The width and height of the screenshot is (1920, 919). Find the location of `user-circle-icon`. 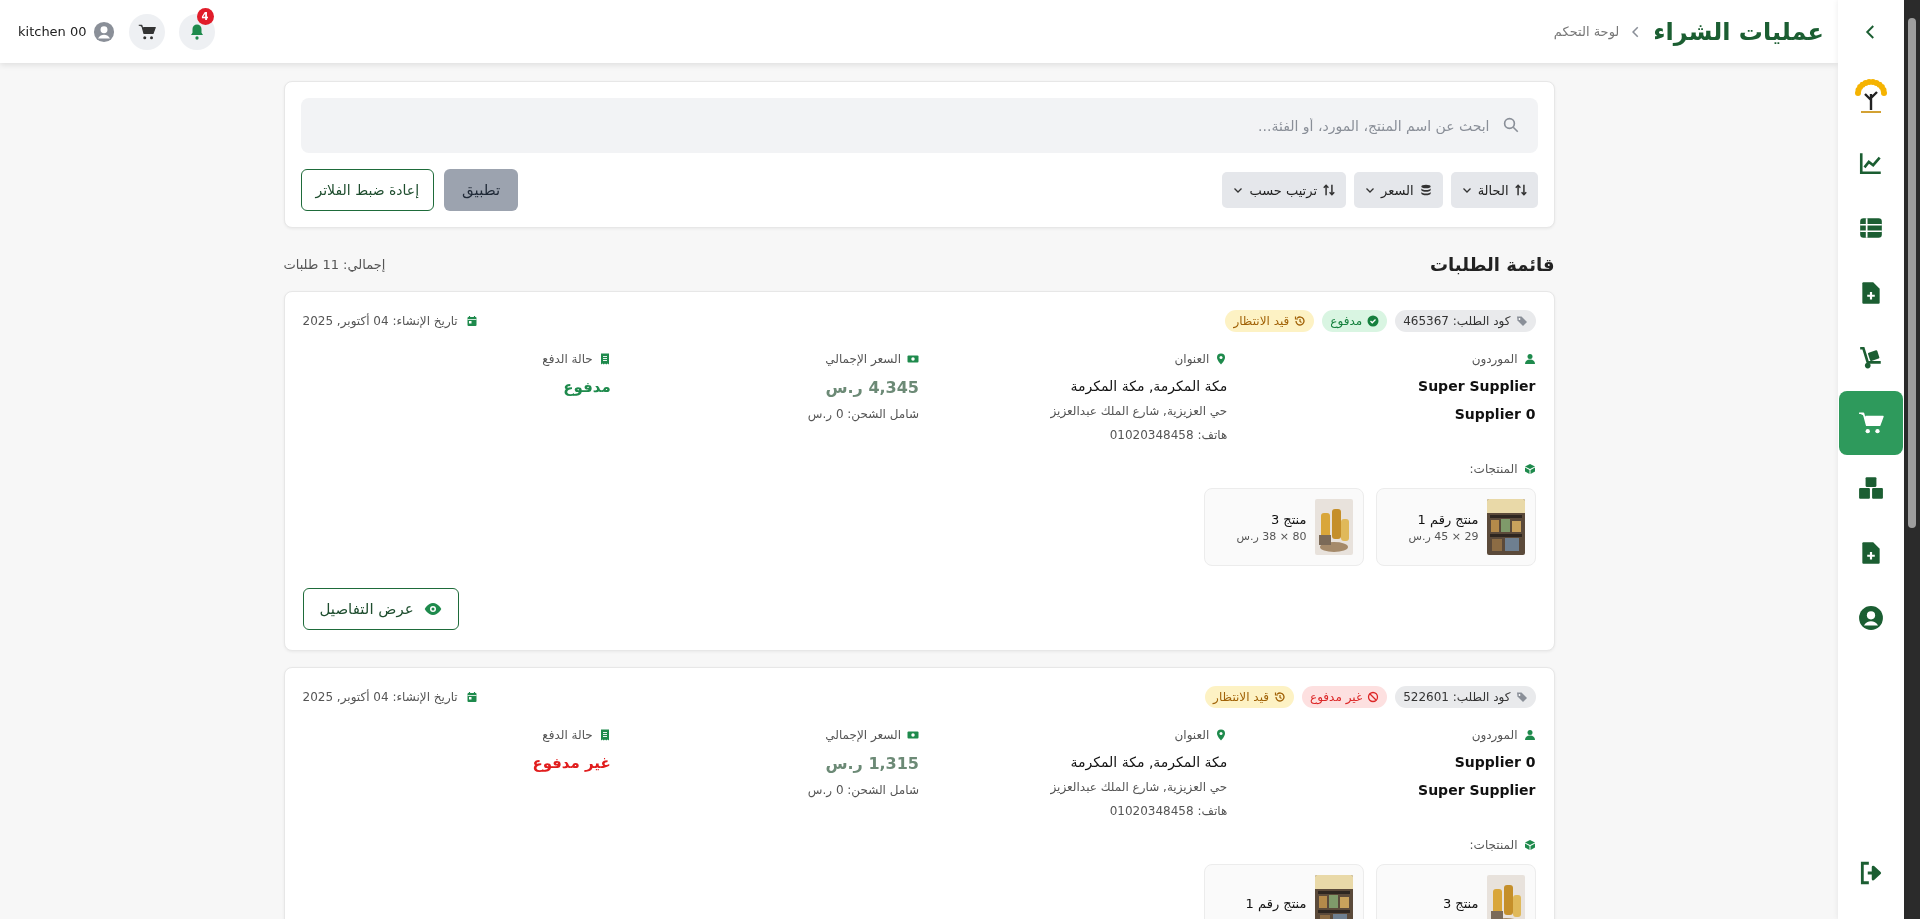

user-circle-icon is located at coordinates (1871, 618).